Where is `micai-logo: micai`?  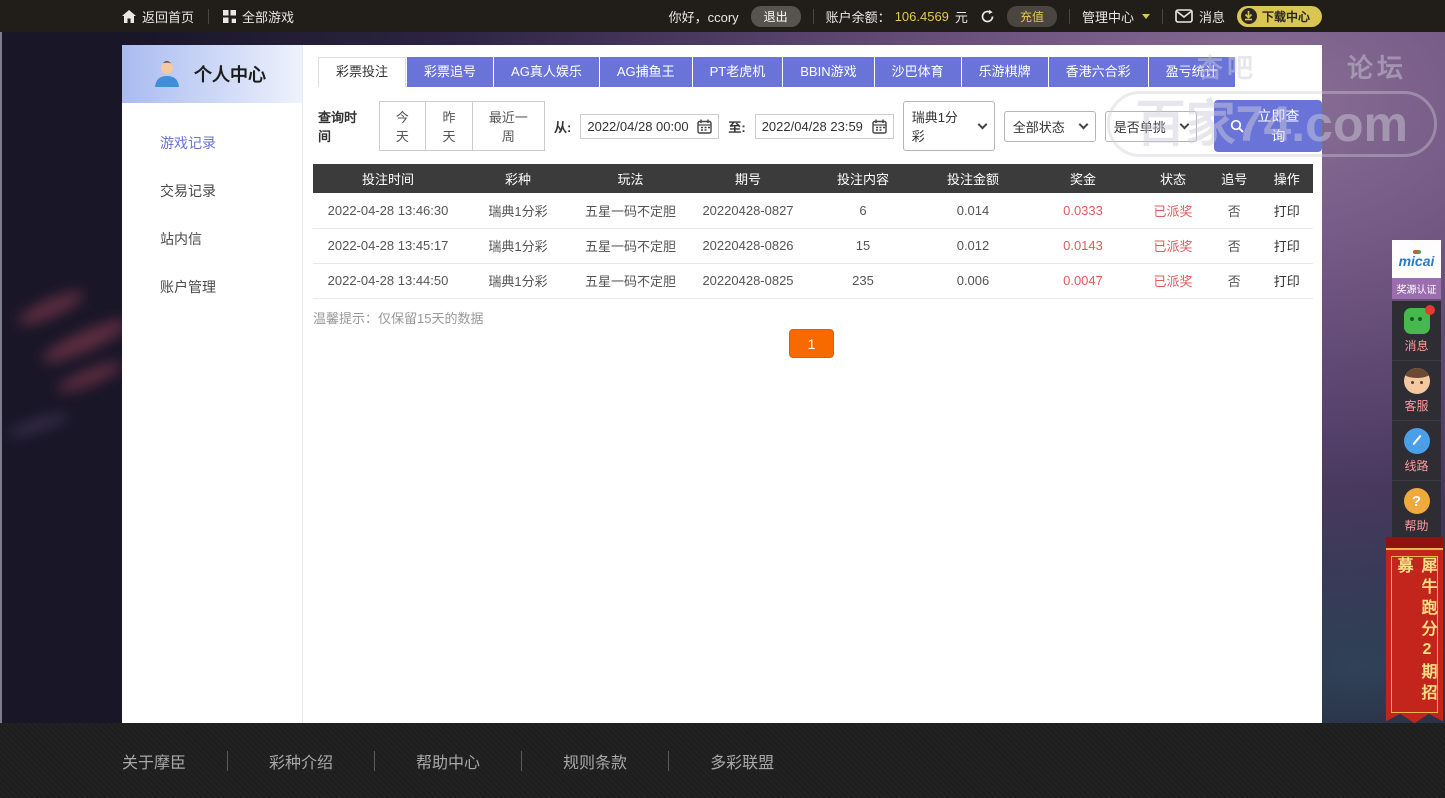 micai-logo: micai is located at coordinates (1416, 259).